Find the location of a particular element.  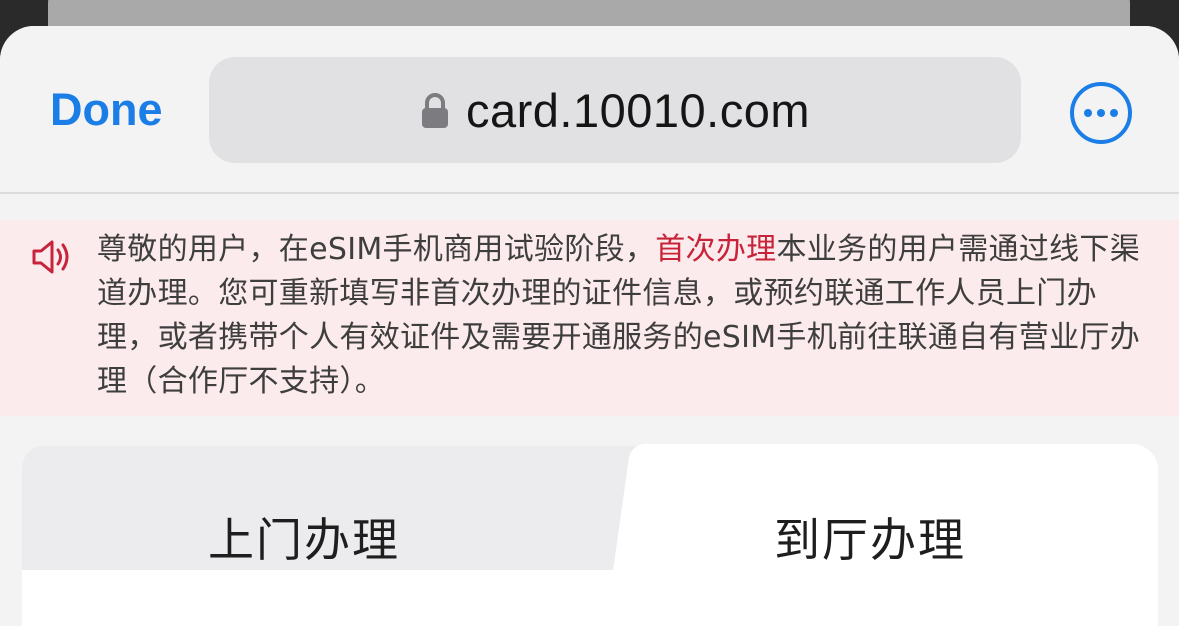

tab-content-panel is located at coordinates (590, 598).